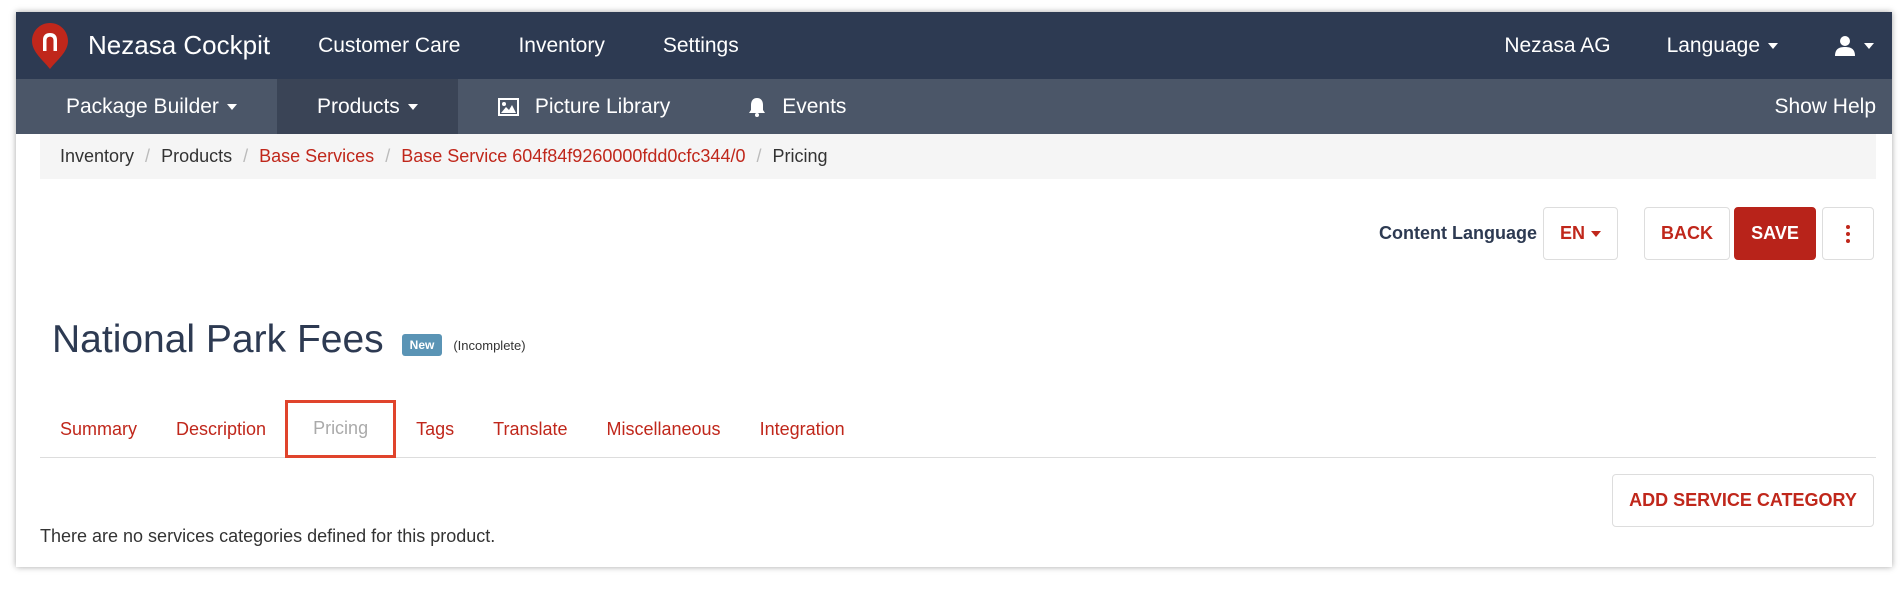 This screenshot has width=1904, height=590. Describe the element at coordinates (954, 106) in the screenshot. I see `sub-navbar: Package Builder Products Picture Library` at that location.